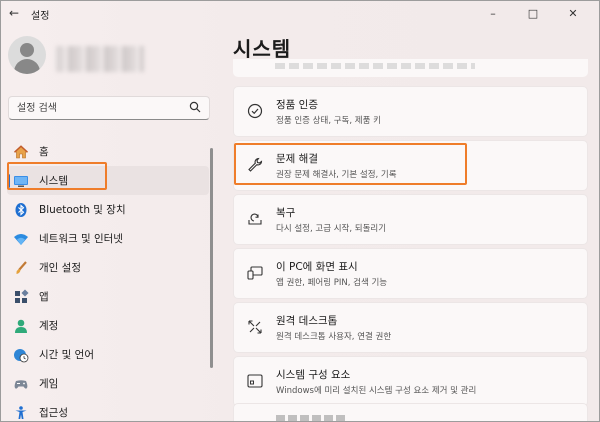 This screenshot has width=600, height=422. Describe the element at coordinates (53, 181) in the screenshot. I see `sidebar-item-label: 시스템` at that location.